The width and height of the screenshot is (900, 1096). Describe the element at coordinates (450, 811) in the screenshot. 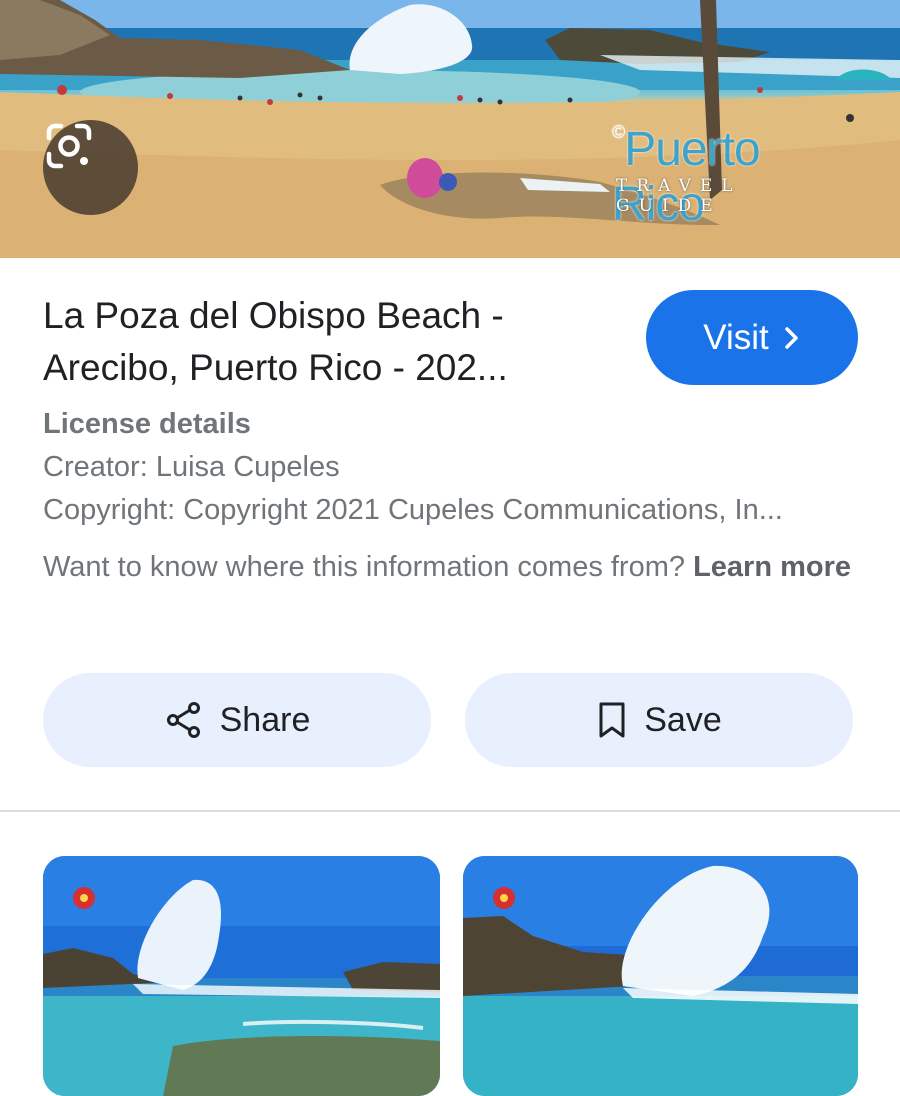

I see `section-divider` at that location.